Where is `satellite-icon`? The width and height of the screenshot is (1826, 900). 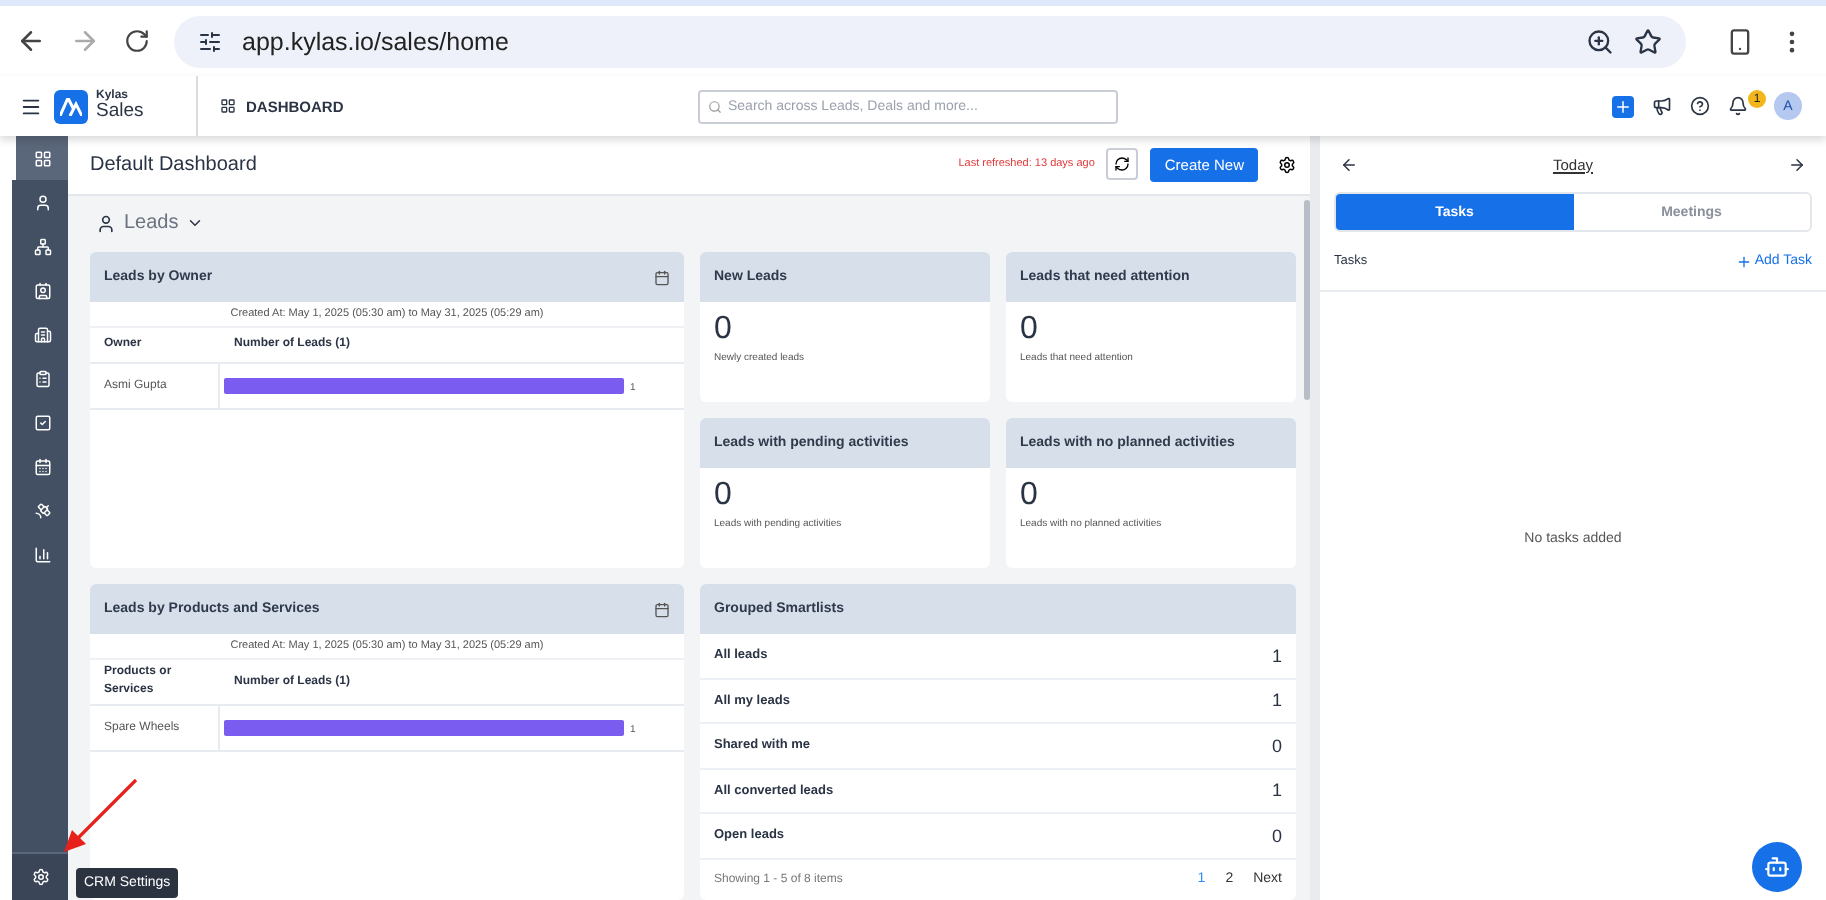 satellite-icon is located at coordinates (42, 510).